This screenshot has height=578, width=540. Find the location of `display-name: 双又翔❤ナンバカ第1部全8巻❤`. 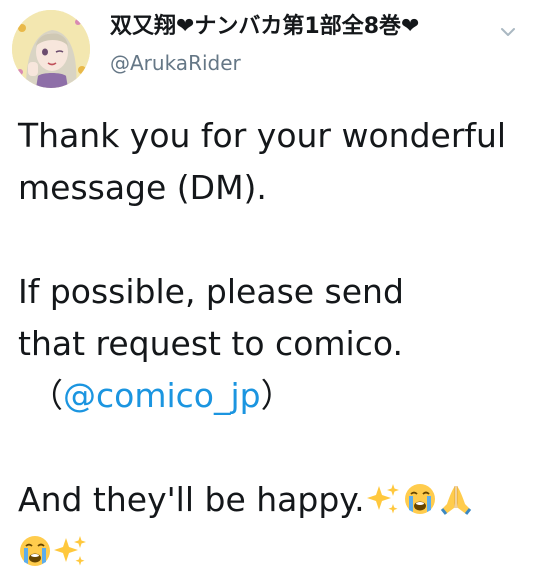

display-name: 双又翔❤ナンバカ第1部全8巻❤ is located at coordinates (264, 27).